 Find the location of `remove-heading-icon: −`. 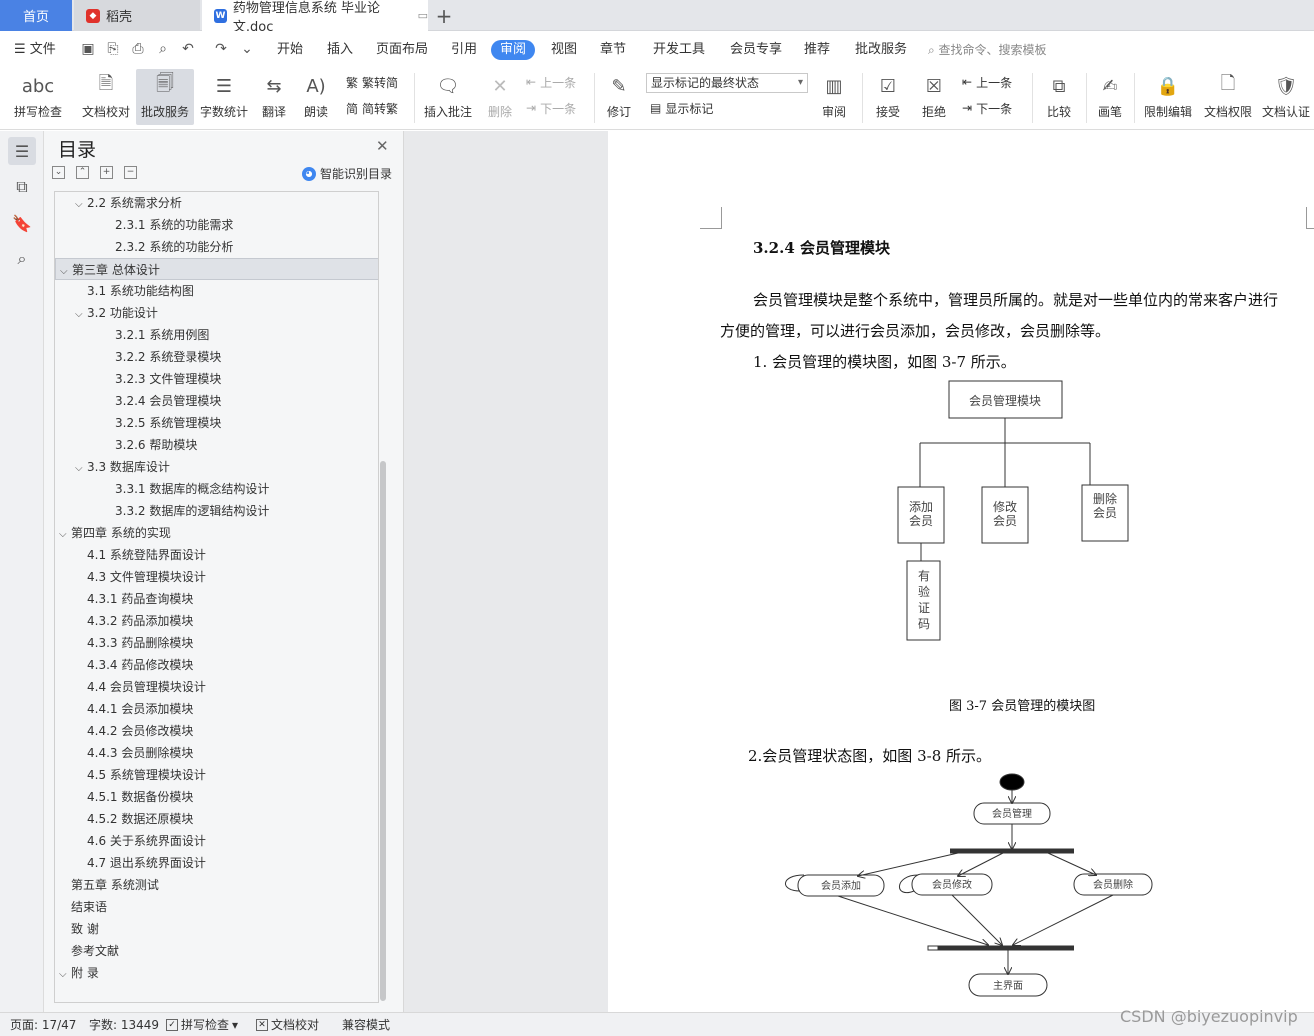

remove-heading-icon: − is located at coordinates (130, 172).